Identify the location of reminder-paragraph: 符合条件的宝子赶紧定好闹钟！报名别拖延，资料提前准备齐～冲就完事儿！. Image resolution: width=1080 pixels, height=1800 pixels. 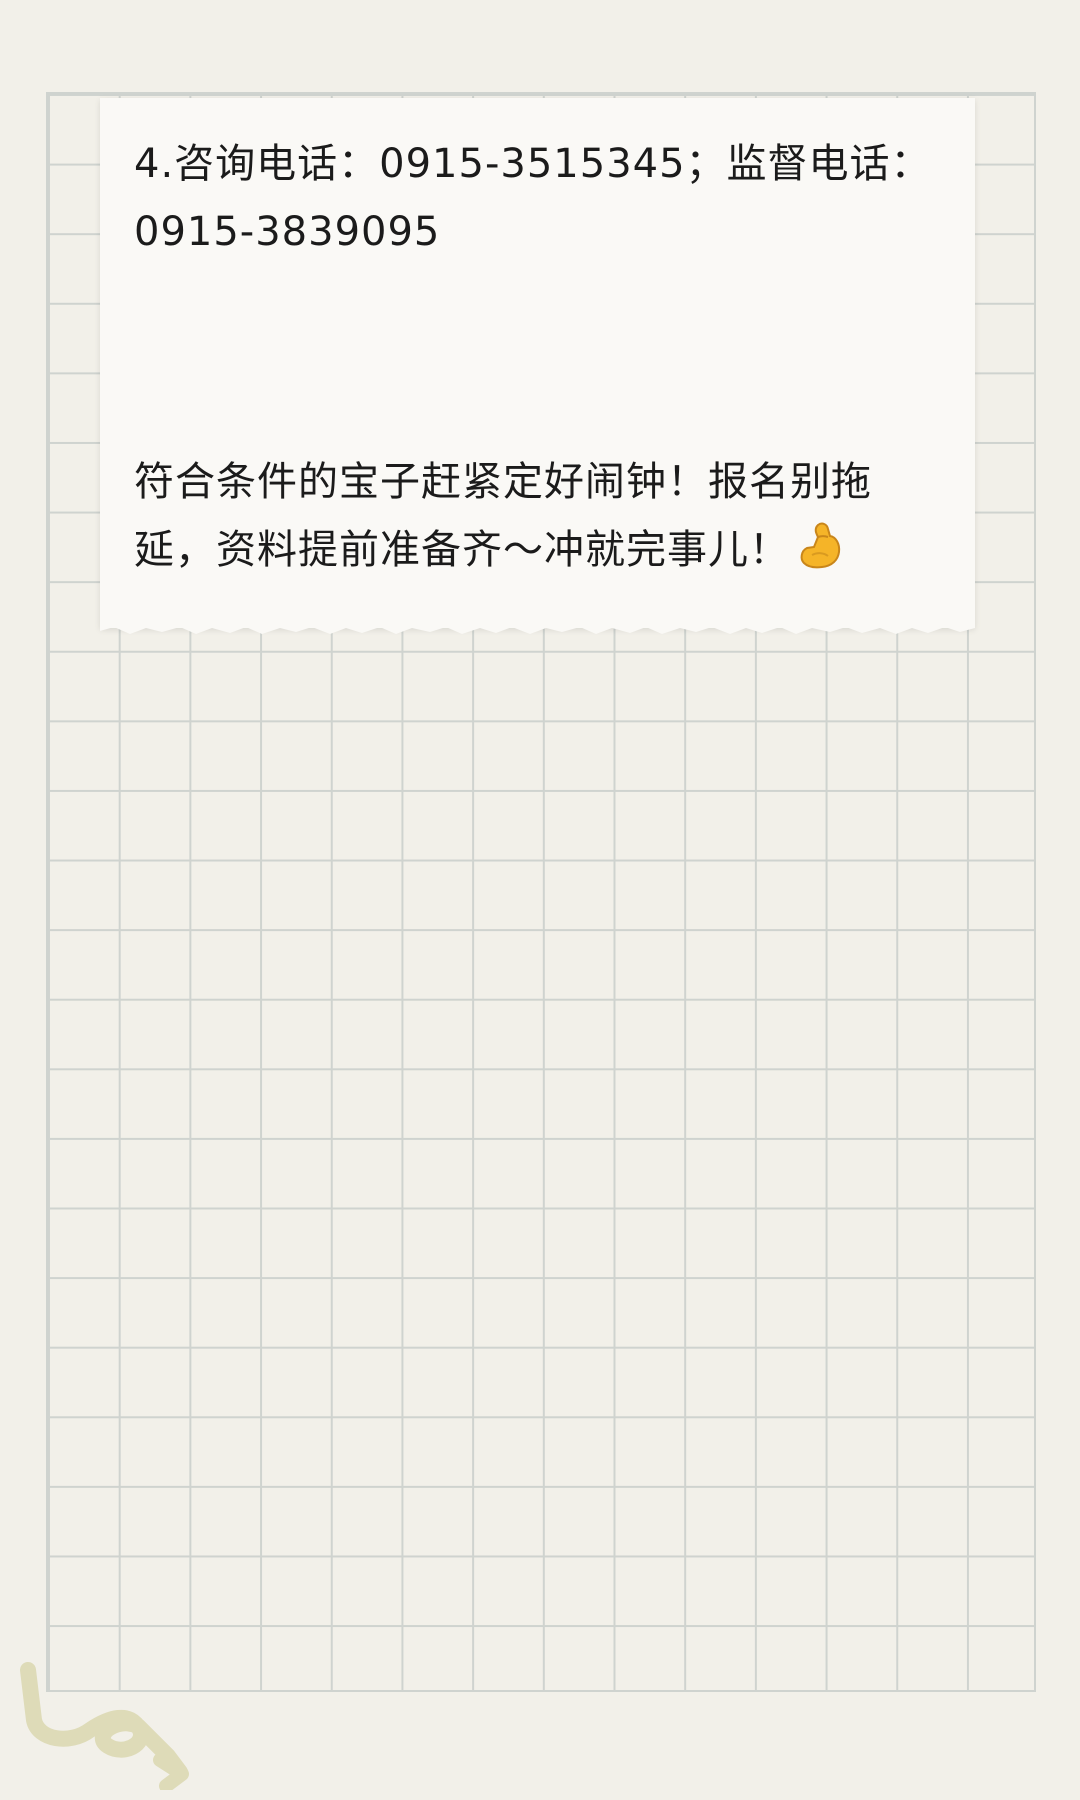
(541, 516).